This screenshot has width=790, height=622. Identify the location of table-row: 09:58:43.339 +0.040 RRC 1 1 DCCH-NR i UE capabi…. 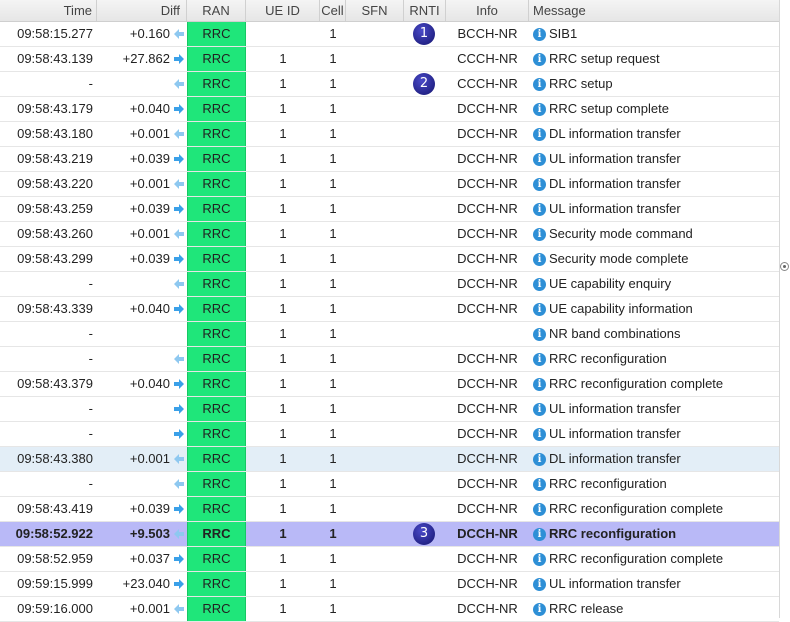
(389, 309).